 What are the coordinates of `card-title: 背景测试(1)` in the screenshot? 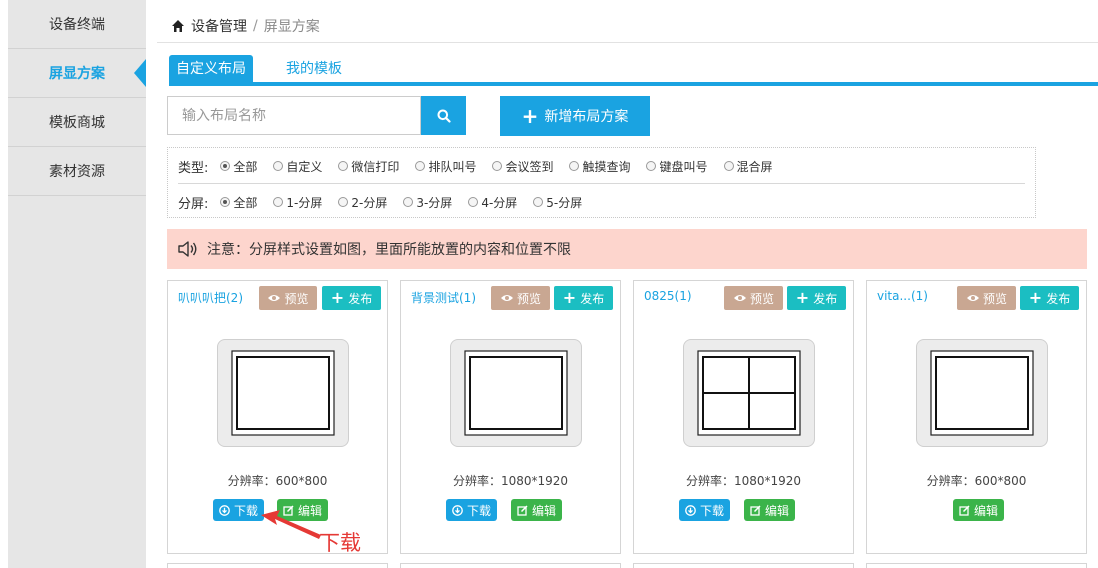 It's located at (443, 297).